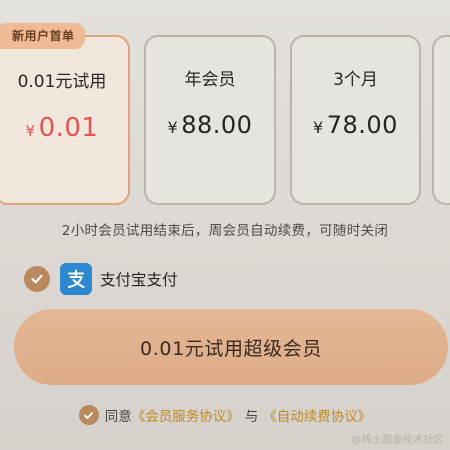 This screenshot has width=450, height=450. Describe the element at coordinates (186, 415) in the screenshot. I see `service-agreement-link: 《会员服务协议》` at that location.